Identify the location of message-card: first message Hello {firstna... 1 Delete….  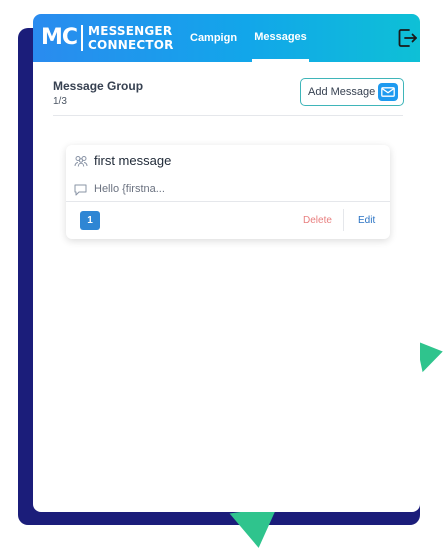
(228, 192).